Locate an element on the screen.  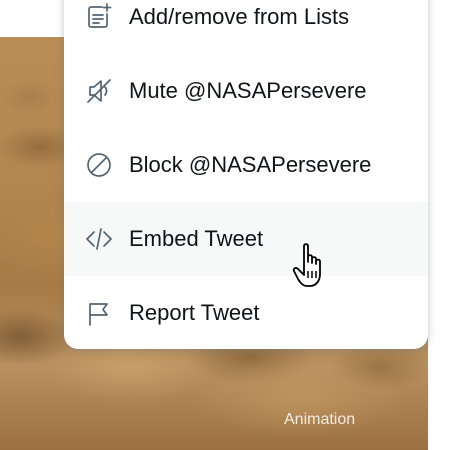
menu-item-mute: Mute @NASAPersevere is located at coordinates (246, 91).